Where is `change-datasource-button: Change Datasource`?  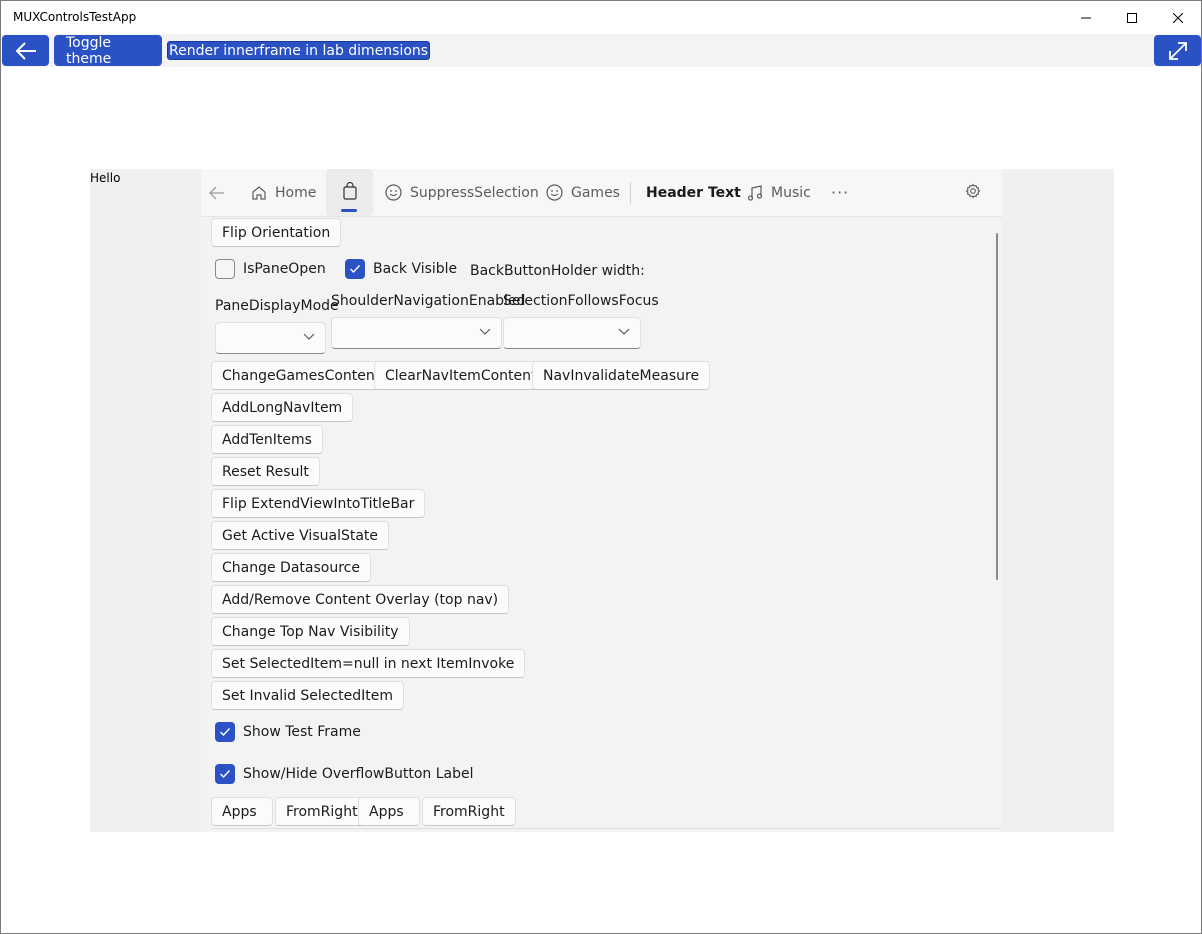 change-datasource-button: Change Datasource is located at coordinates (291, 567).